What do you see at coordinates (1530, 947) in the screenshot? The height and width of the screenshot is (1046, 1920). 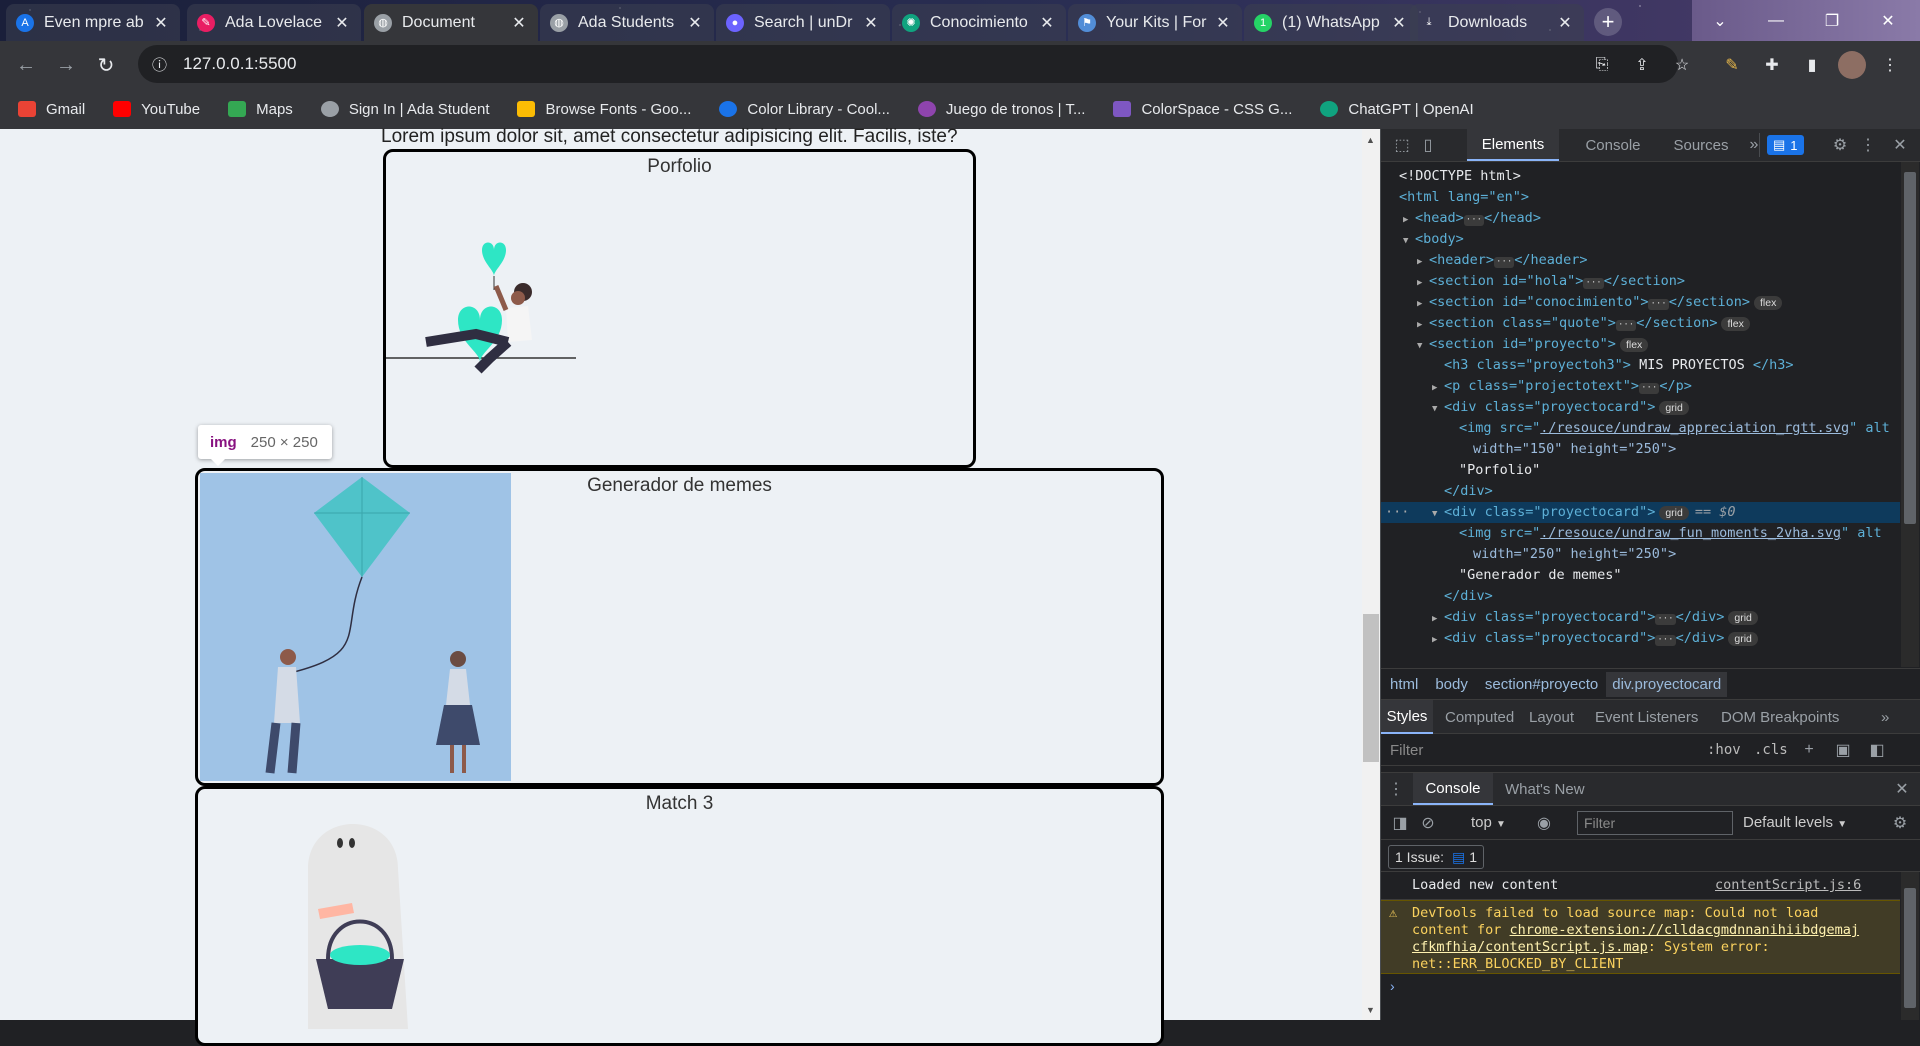 I see `sourcemap-link: cfkmfhia/contentScript.js.map` at bounding box center [1530, 947].